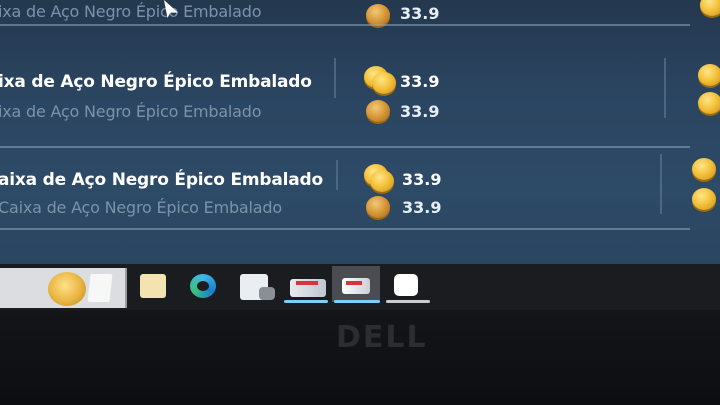  What do you see at coordinates (422, 207) in the screenshot?
I see `listing-3-price-alt: 33.9` at bounding box center [422, 207].